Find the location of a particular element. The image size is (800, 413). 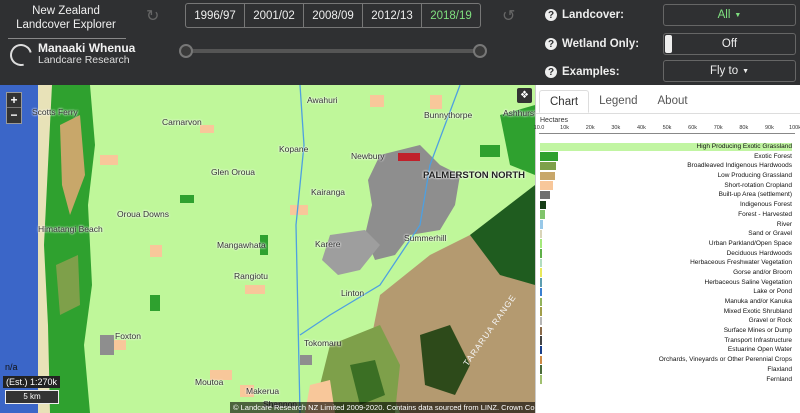

chart-row: Indigenous Forest is located at coordinates (669, 205).